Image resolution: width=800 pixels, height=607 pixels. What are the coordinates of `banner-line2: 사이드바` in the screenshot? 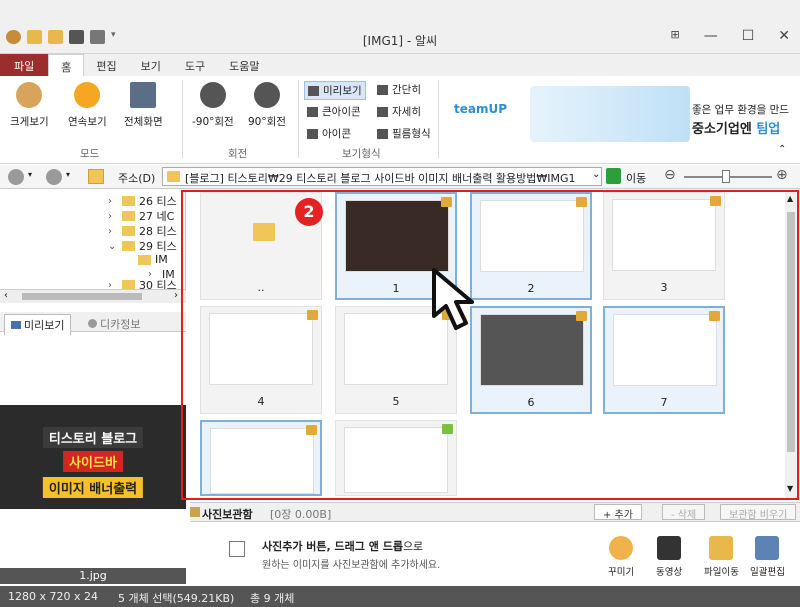 It's located at (93, 461).